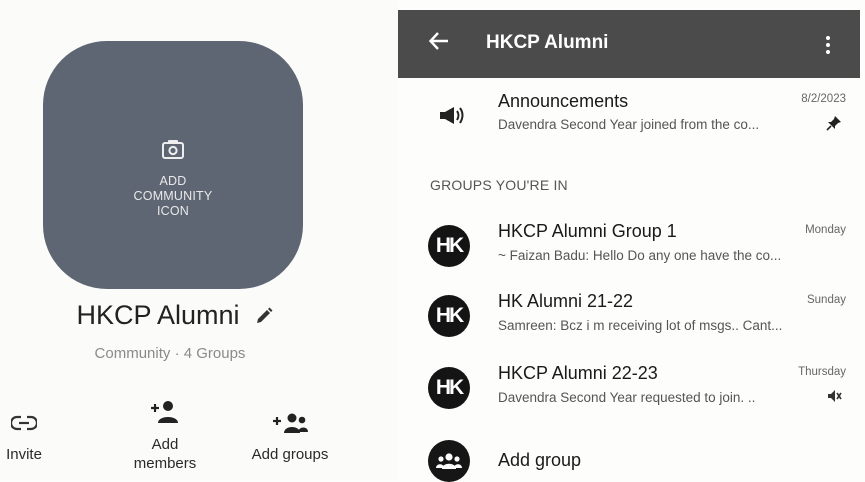  I want to click on invite-action: Invite, so click(24, 438).